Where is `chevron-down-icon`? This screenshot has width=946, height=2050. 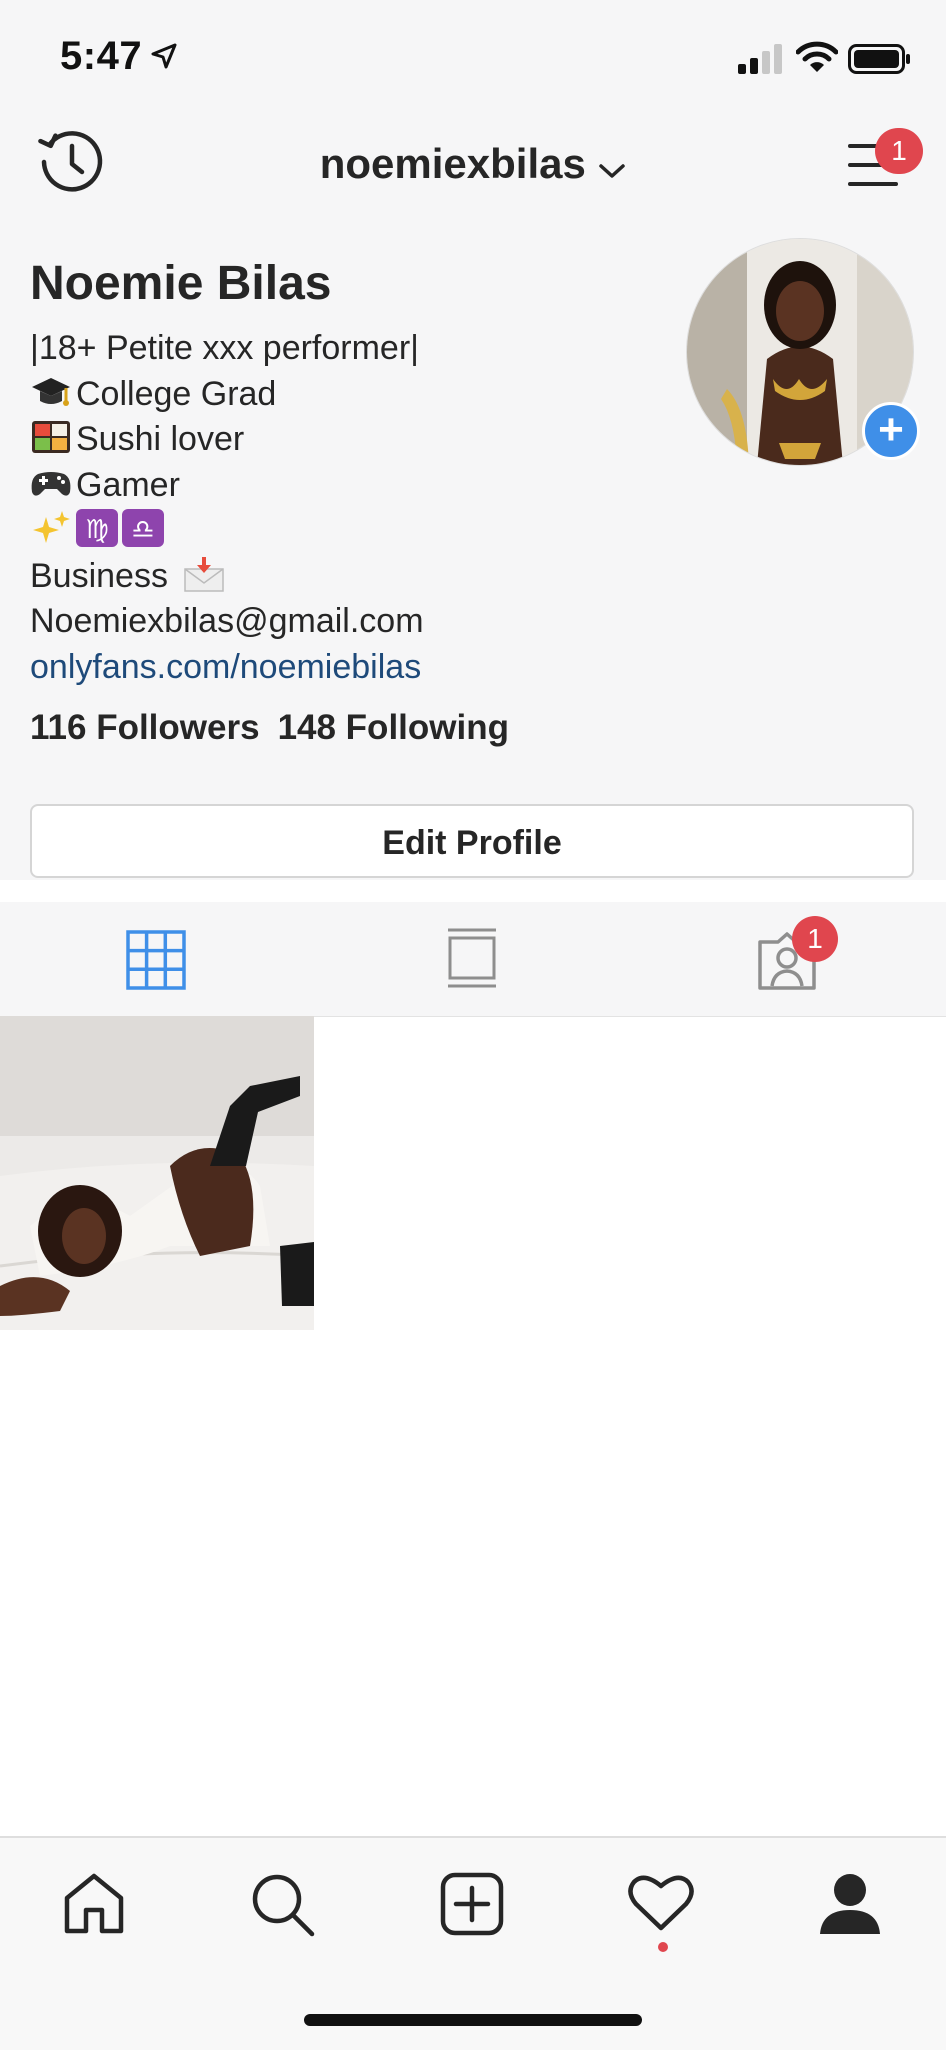 chevron-down-icon is located at coordinates (612, 173).